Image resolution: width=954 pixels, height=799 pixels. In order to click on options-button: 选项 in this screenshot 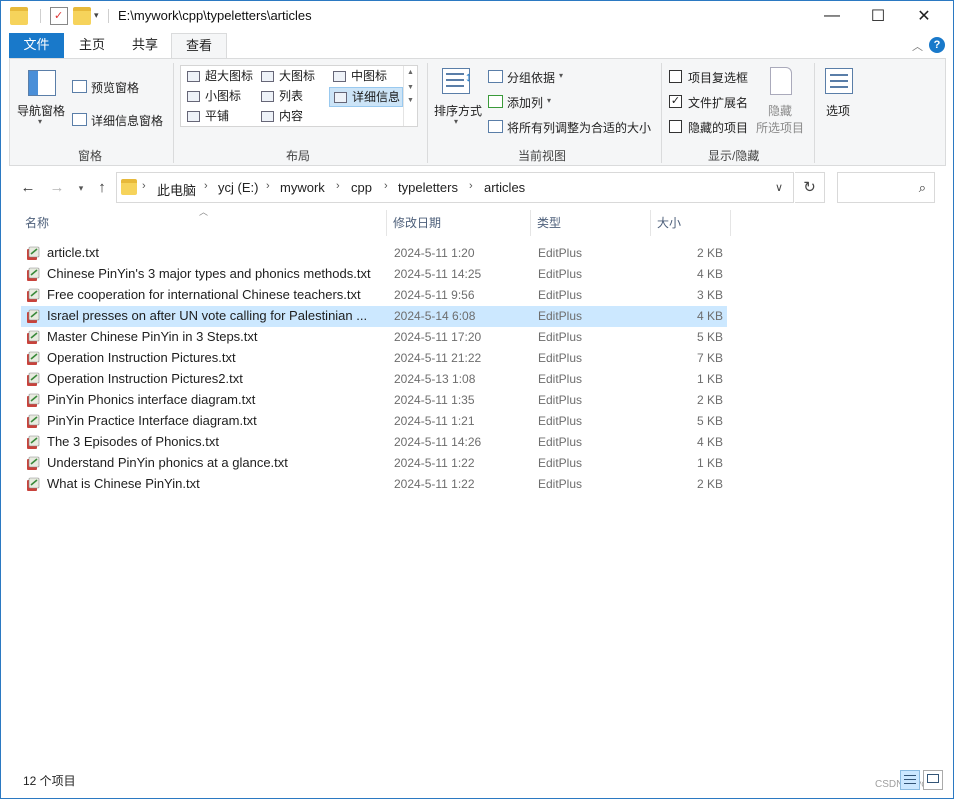, I will do `click(838, 110)`.